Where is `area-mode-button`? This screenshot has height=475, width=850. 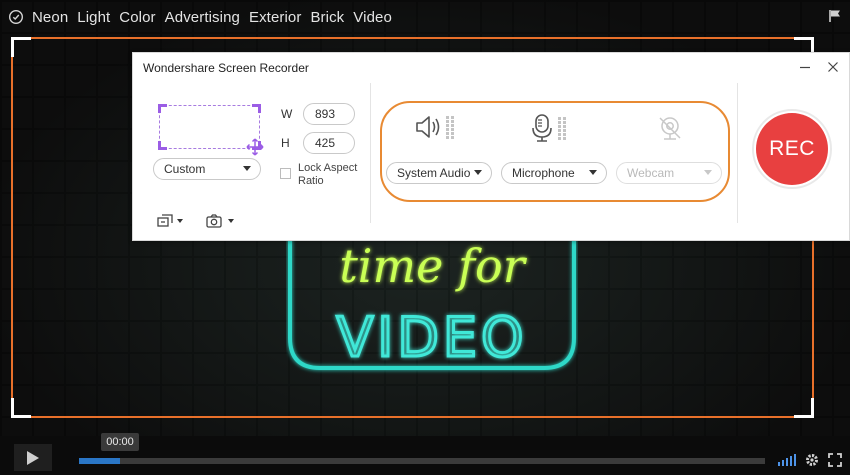 area-mode-button is located at coordinates (170, 221).